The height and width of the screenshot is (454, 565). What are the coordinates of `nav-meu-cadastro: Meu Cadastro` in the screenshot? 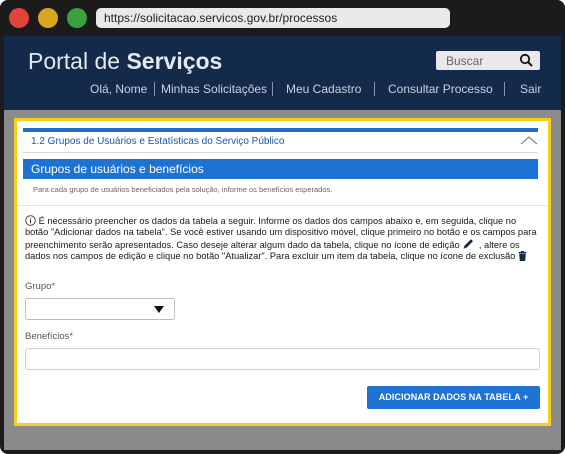 It's located at (323, 89).